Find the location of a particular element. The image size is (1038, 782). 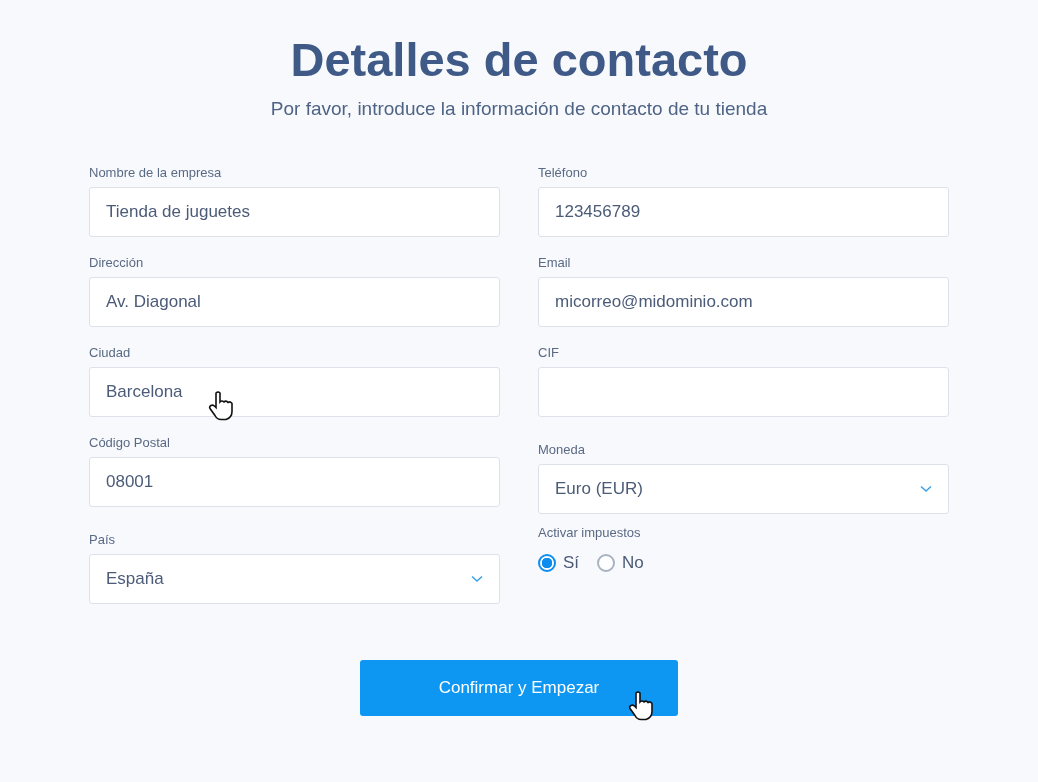

field-label: Email is located at coordinates (554, 263).